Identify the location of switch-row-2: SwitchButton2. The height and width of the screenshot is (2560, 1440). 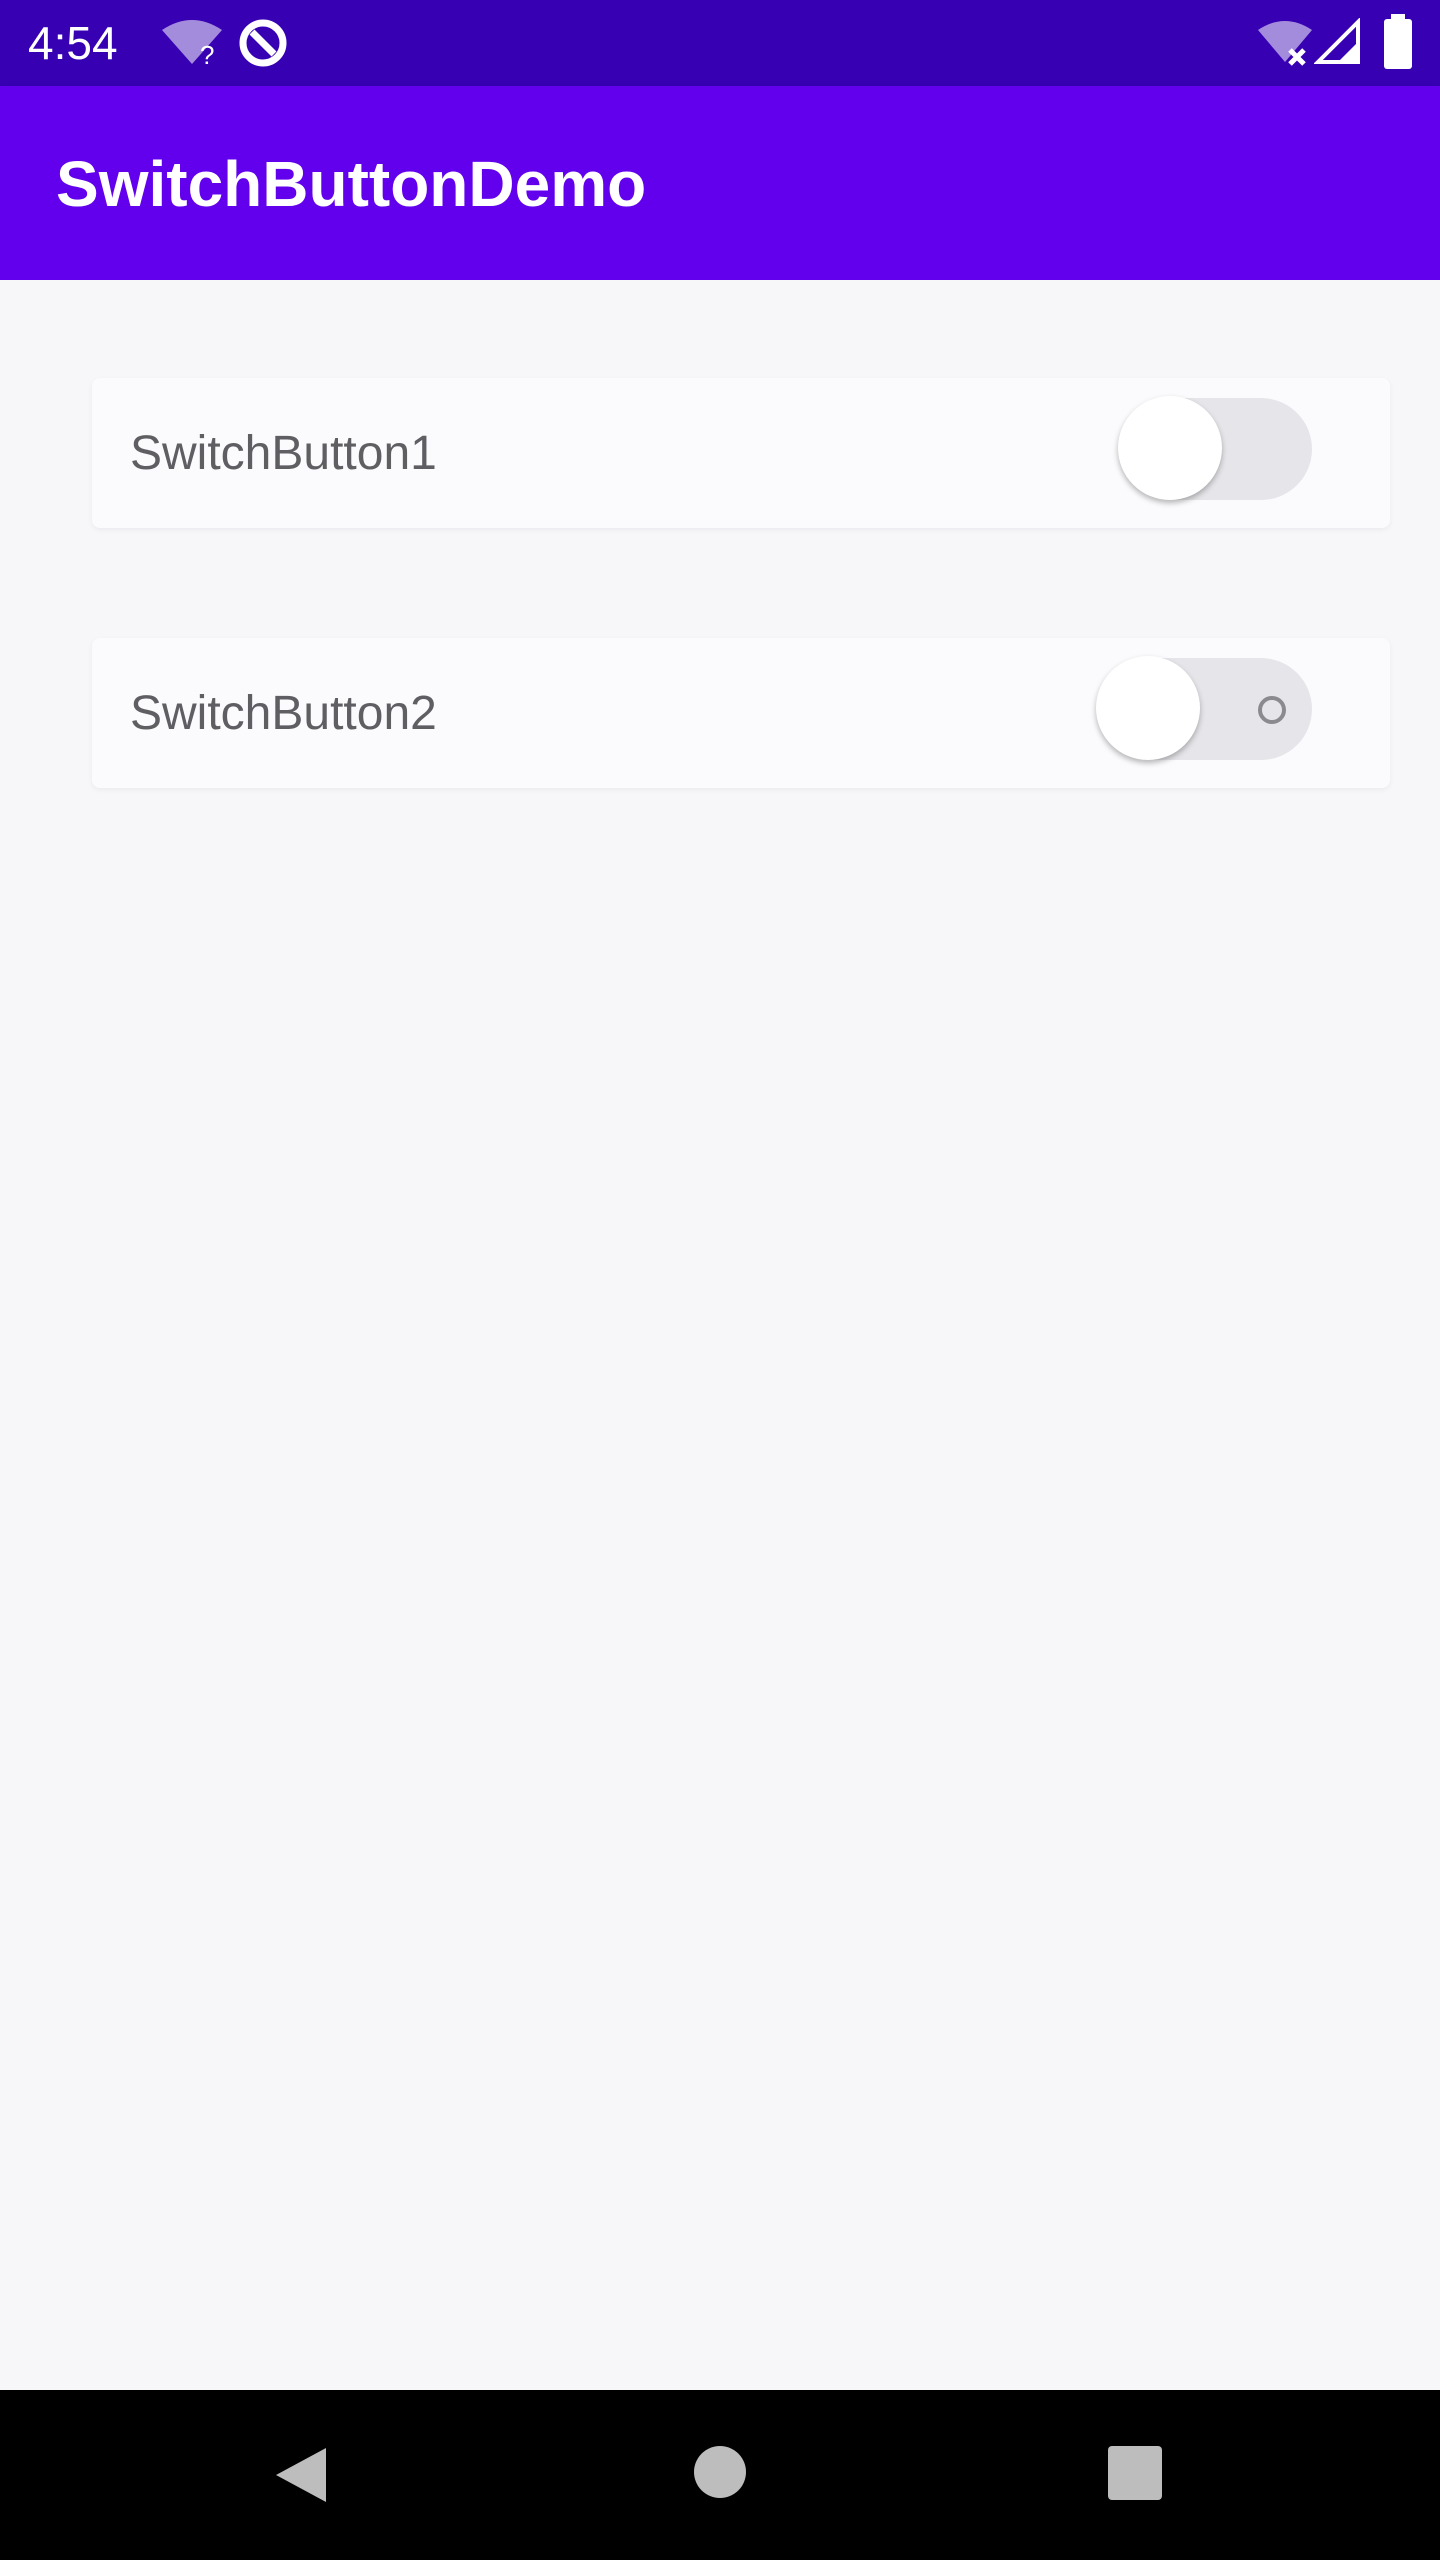
(741, 713).